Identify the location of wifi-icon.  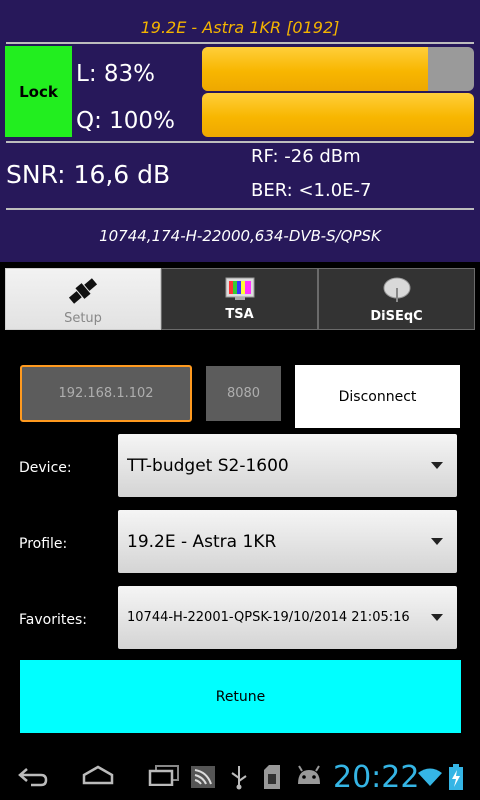
(430, 777).